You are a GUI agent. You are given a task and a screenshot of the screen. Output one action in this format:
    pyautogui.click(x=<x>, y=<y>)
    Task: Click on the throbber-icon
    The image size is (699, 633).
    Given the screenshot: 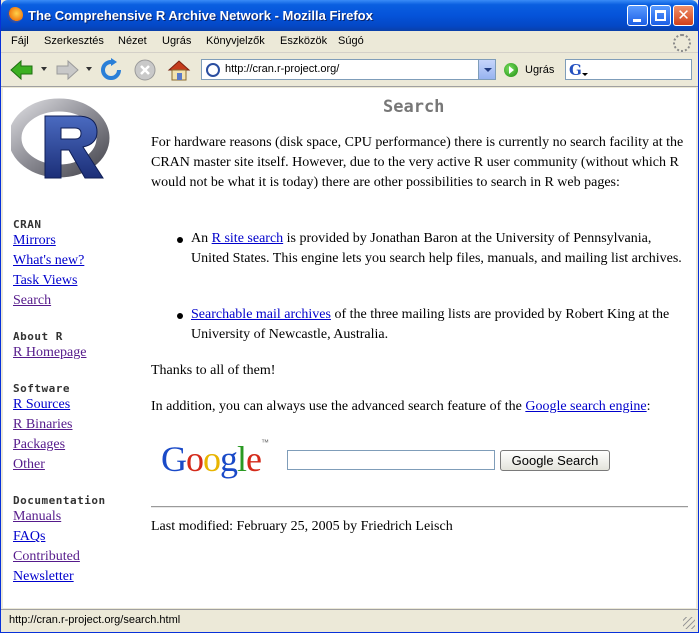 What is the action you would take?
    pyautogui.click(x=682, y=43)
    